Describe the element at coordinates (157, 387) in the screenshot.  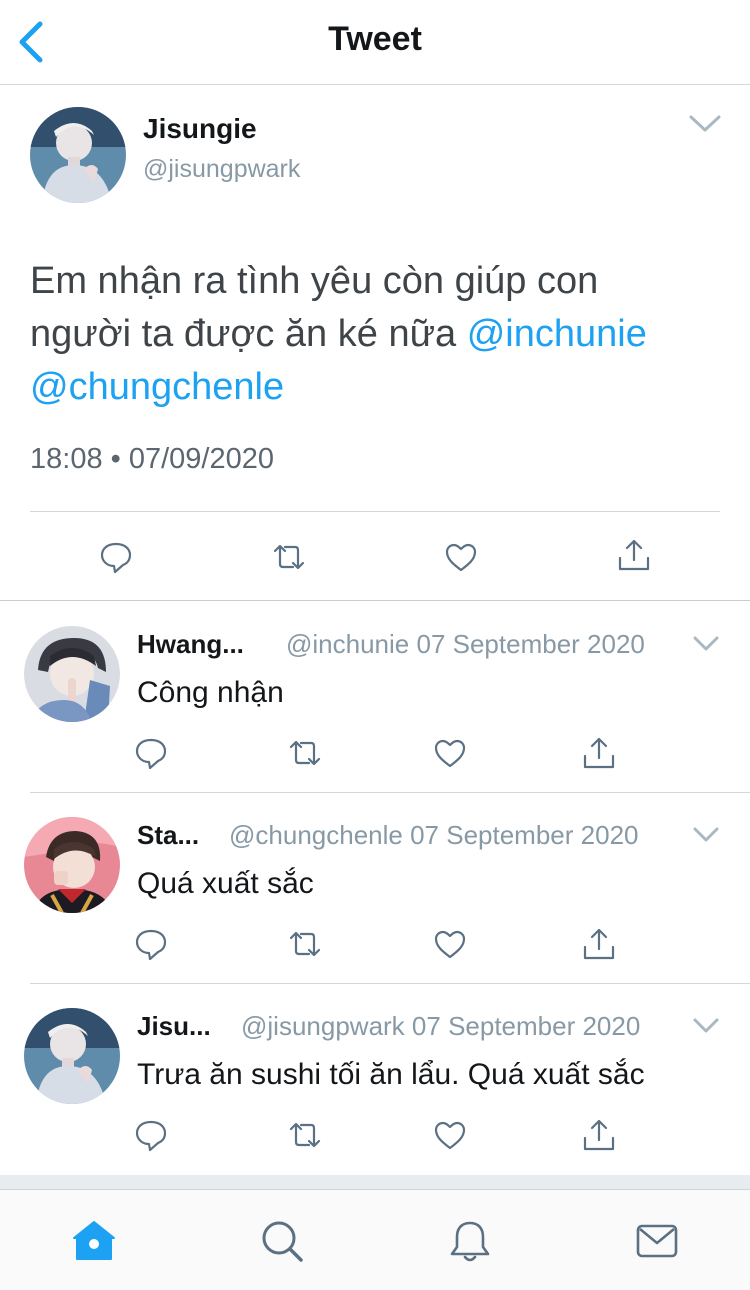
I see `mention-link: @chungchenle` at that location.